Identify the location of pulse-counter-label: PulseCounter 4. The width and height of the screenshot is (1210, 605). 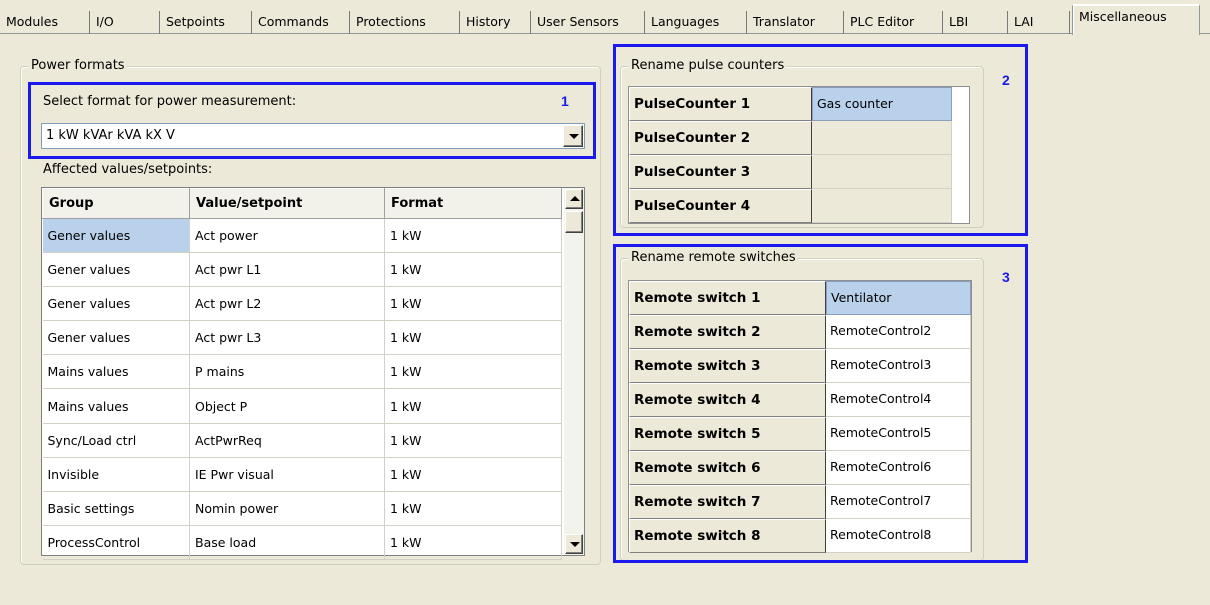
(720, 206).